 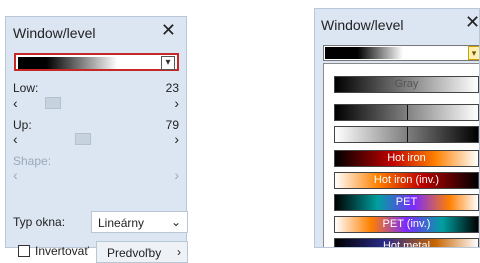 I want to click on up-label: Up:, so click(x=22, y=125).